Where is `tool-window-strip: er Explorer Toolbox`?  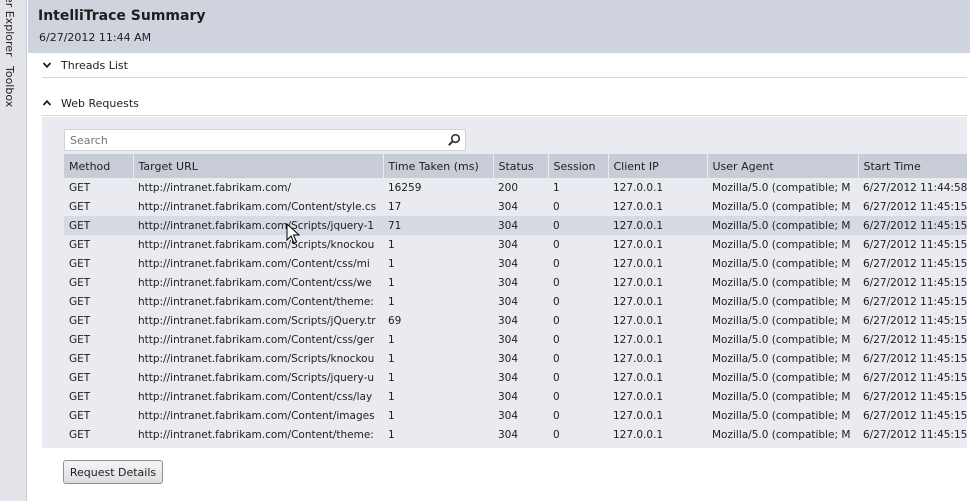 tool-window-strip: er Explorer Toolbox is located at coordinates (13, 250).